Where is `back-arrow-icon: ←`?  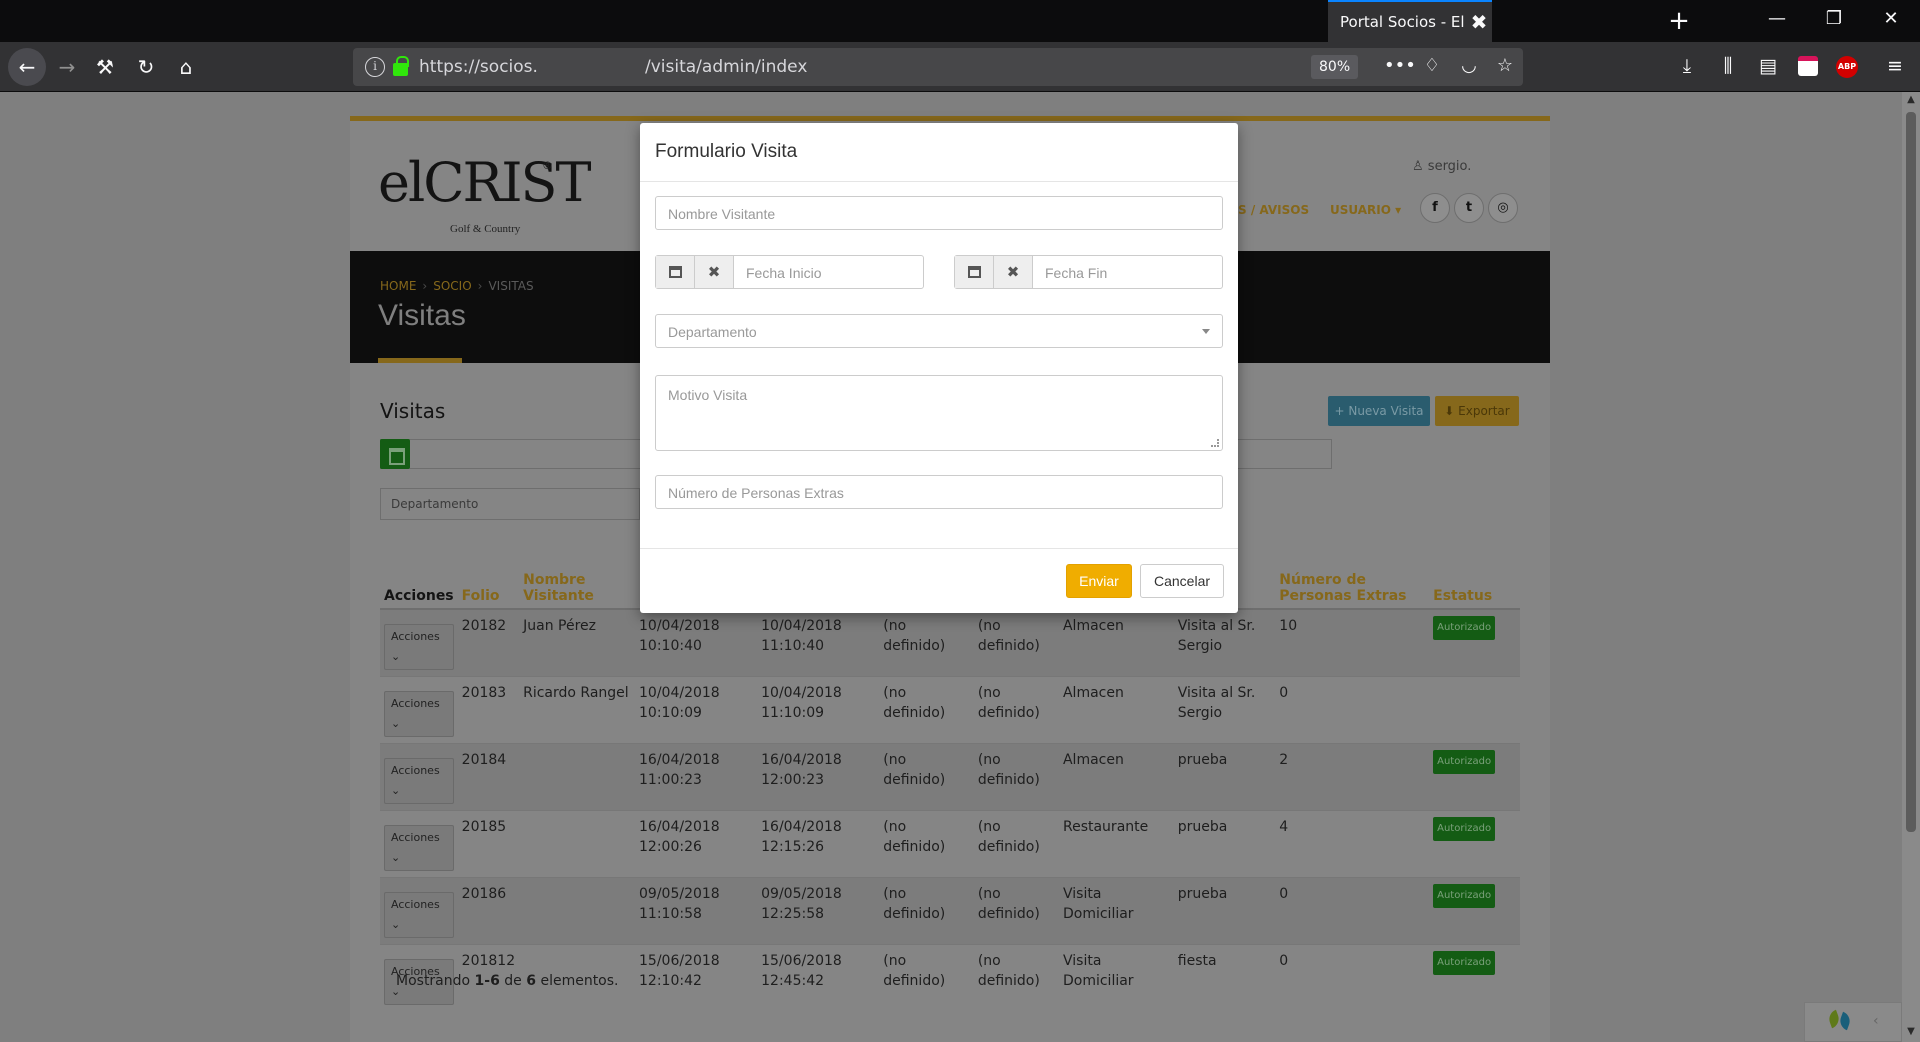 back-arrow-icon: ← is located at coordinates (27, 67).